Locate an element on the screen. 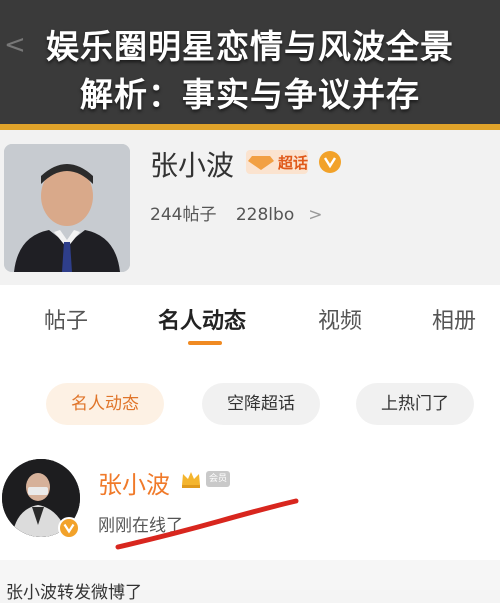 This screenshot has height=603, width=500. chip-celebrity-news: 名人动态 is located at coordinates (105, 404).